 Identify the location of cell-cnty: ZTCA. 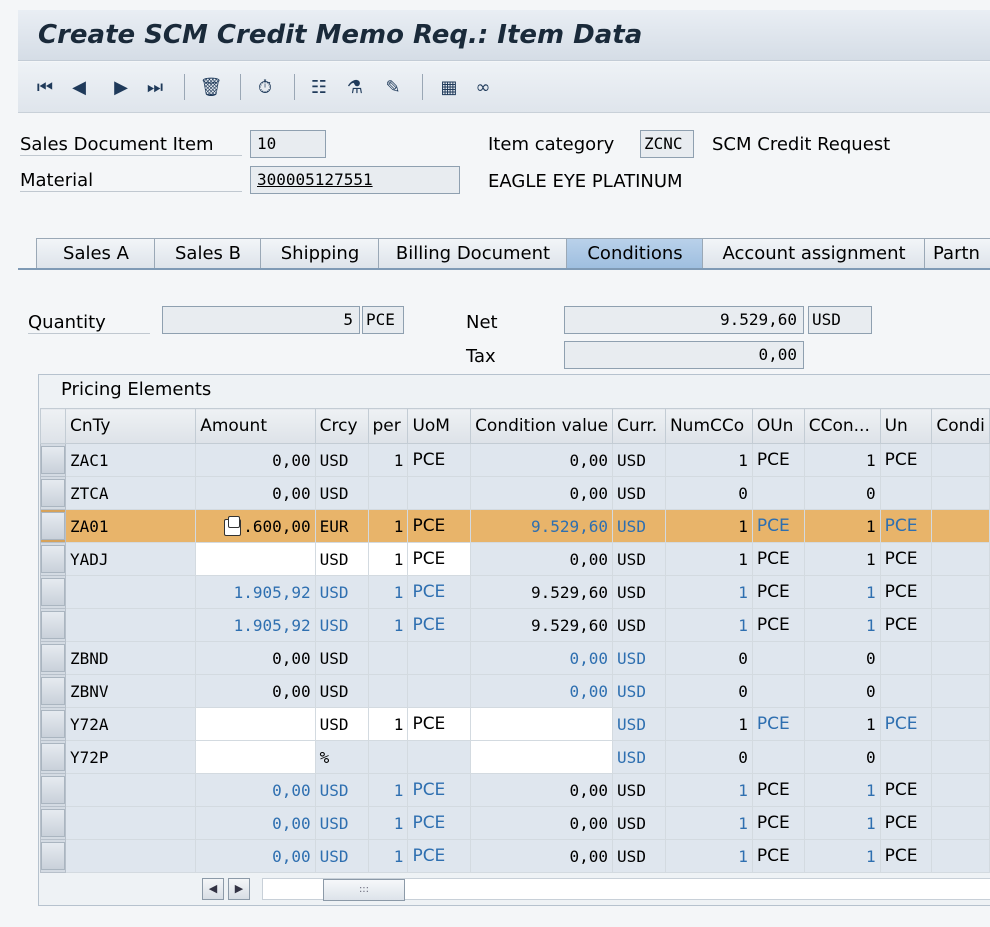
(130, 493).